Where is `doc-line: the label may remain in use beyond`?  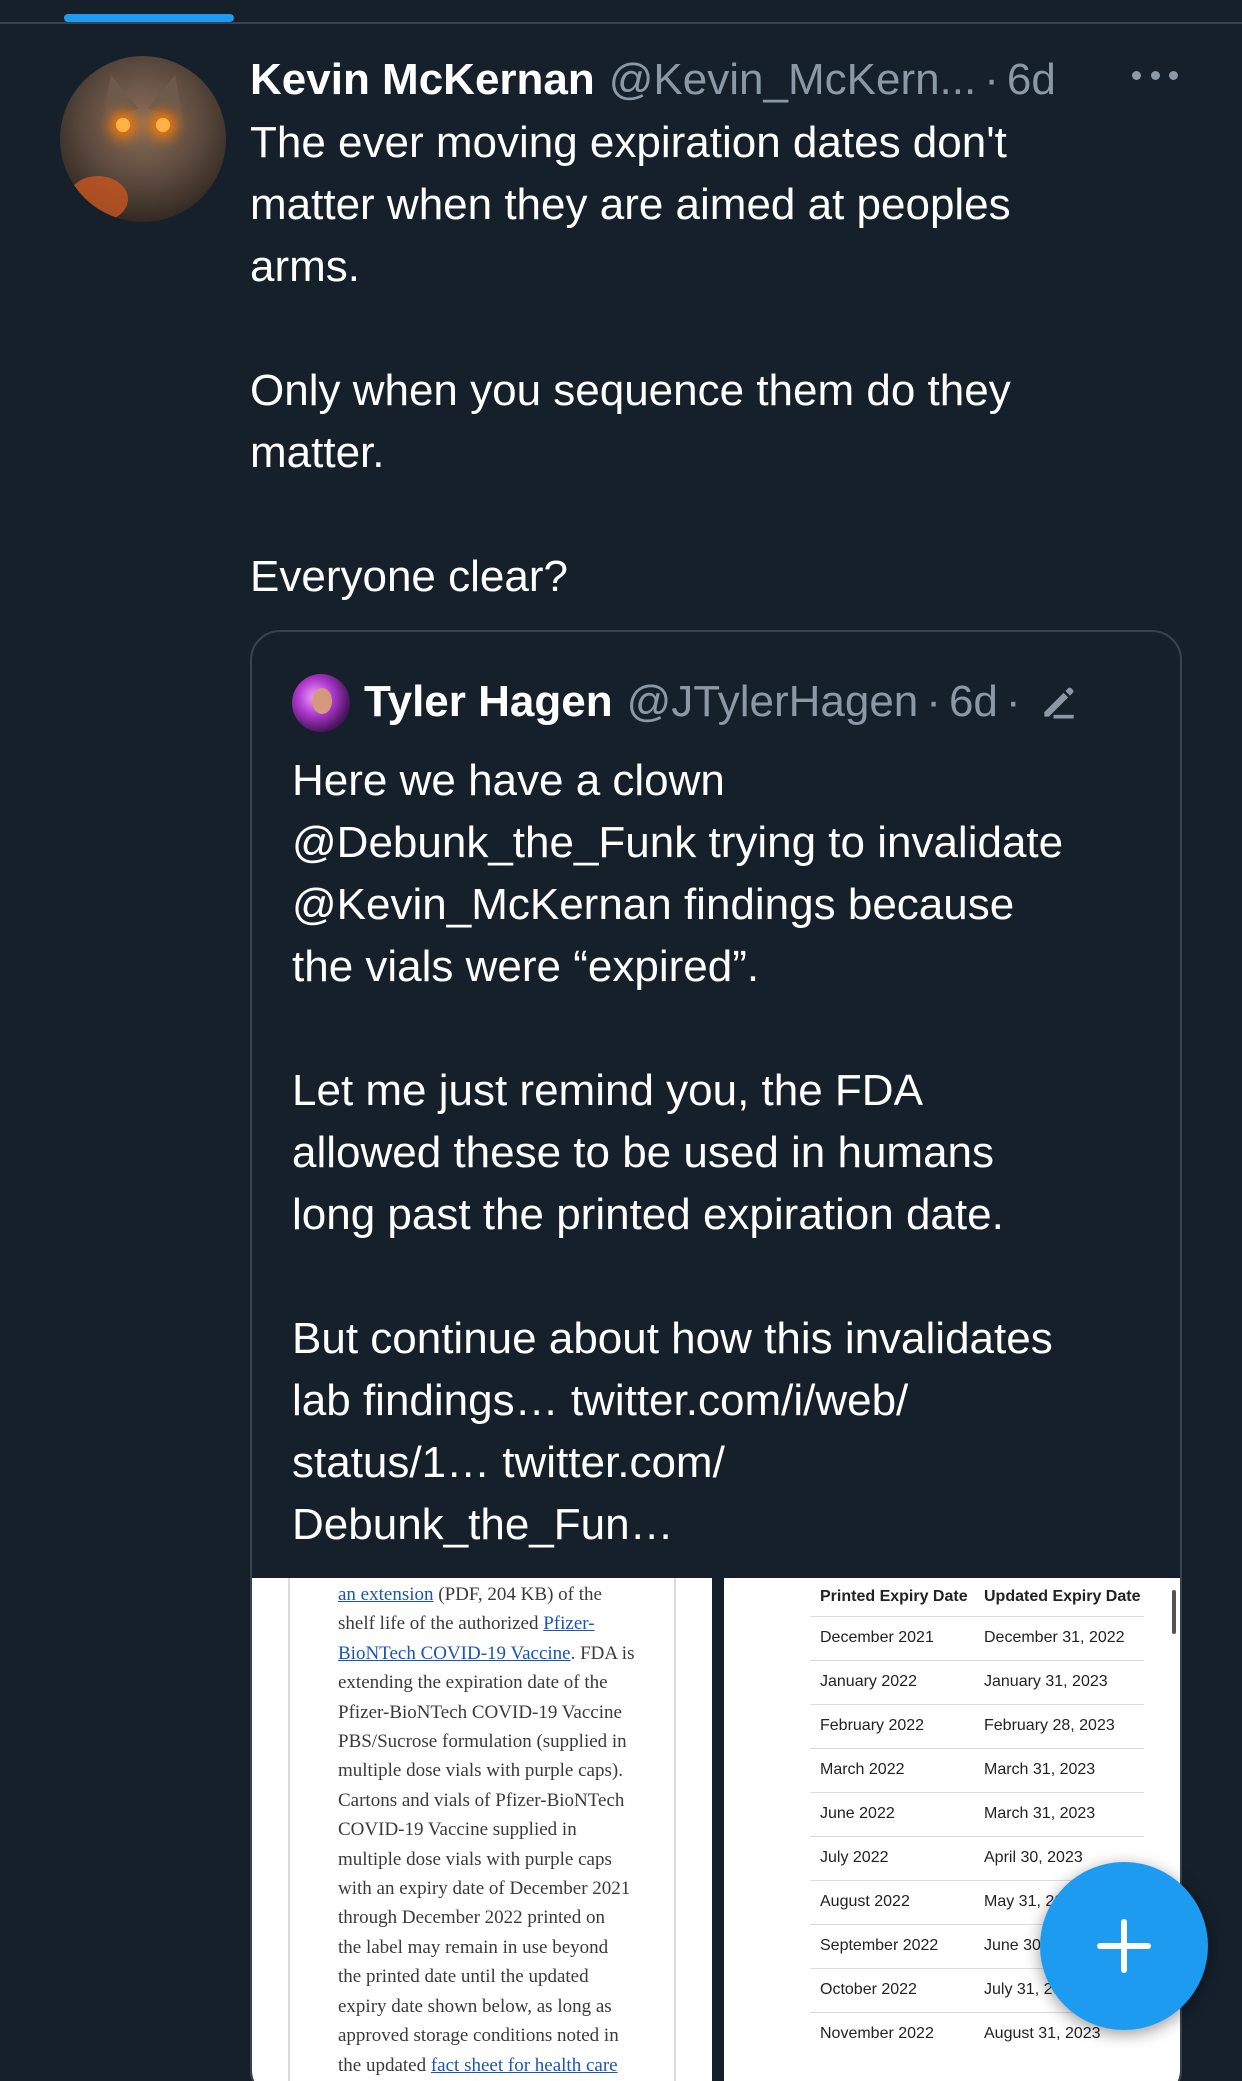 doc-line: the label may remain in use beyond is located at coordinates (473, 1947).